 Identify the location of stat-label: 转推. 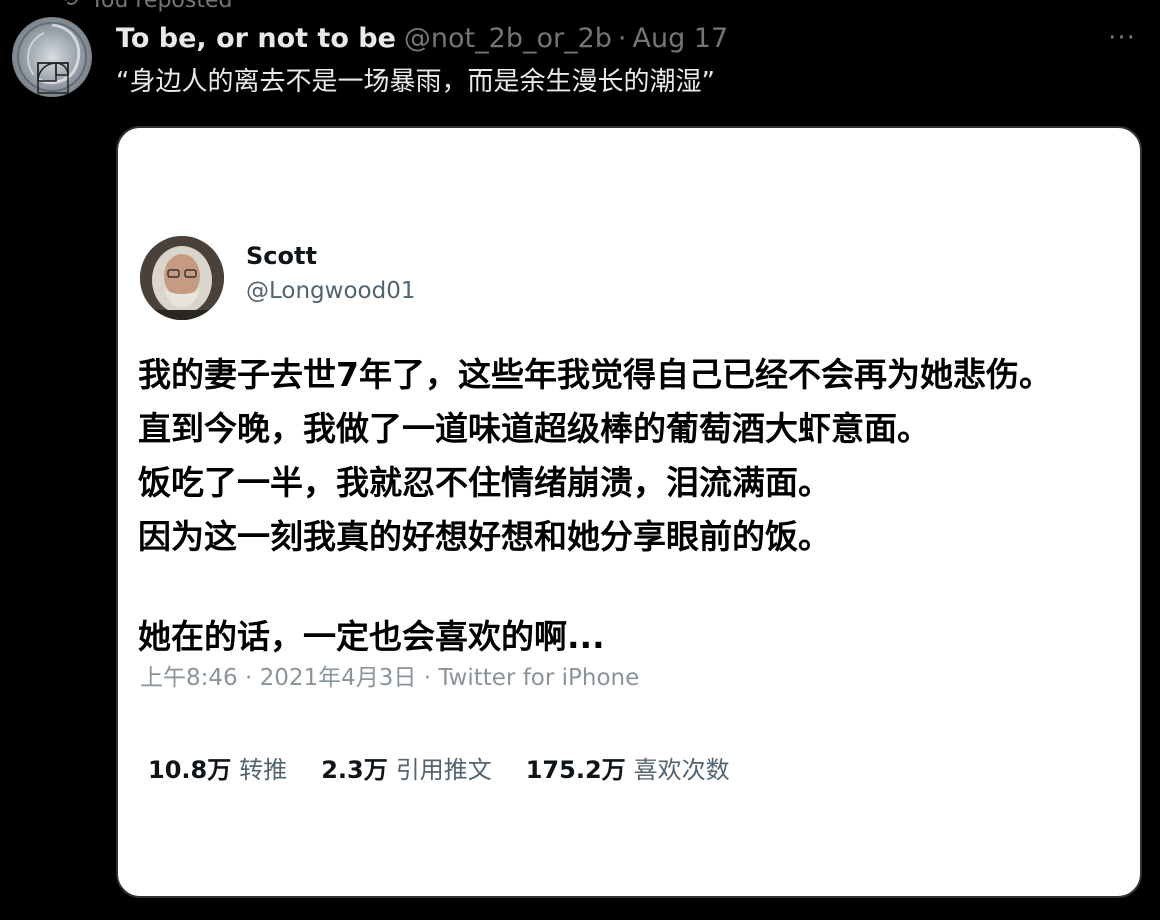
(263, 770).